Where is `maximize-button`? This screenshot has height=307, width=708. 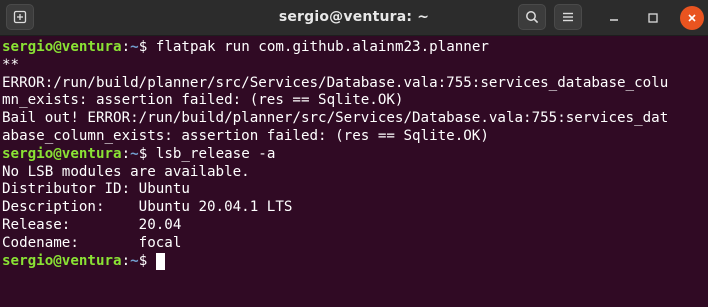
maximize-button is located at coordinates (653, 18).